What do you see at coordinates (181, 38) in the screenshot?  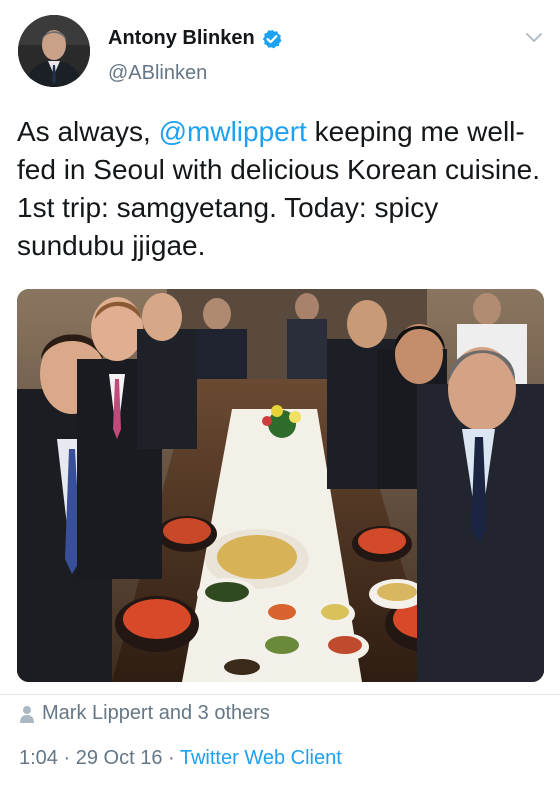 I see `display-name: Antony Blinken` at bounding box center [181, 38].